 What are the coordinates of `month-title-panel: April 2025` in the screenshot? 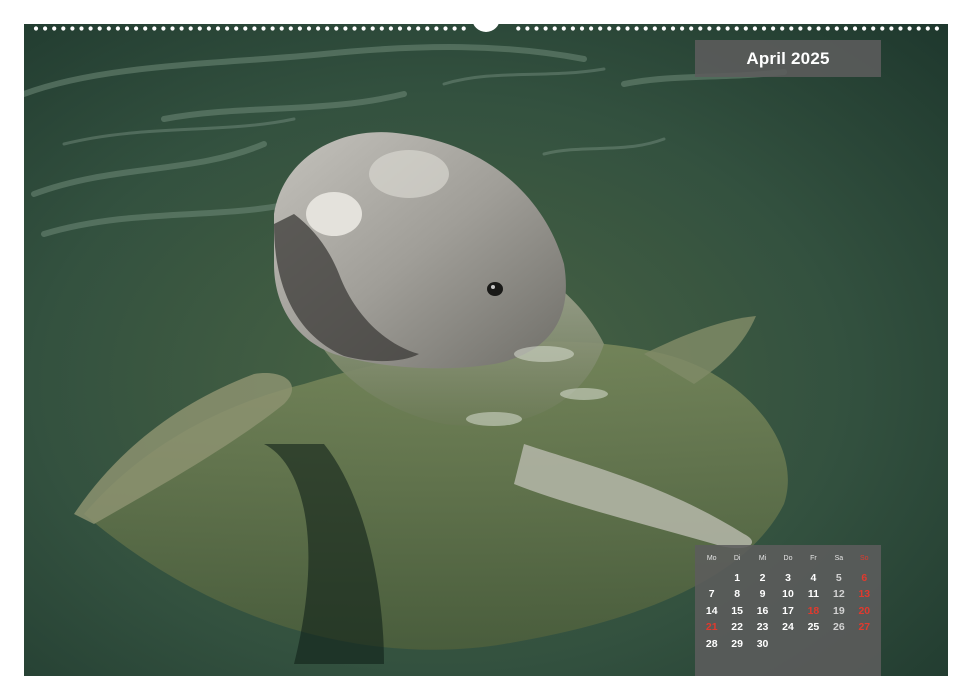 It's located at (788, 58).